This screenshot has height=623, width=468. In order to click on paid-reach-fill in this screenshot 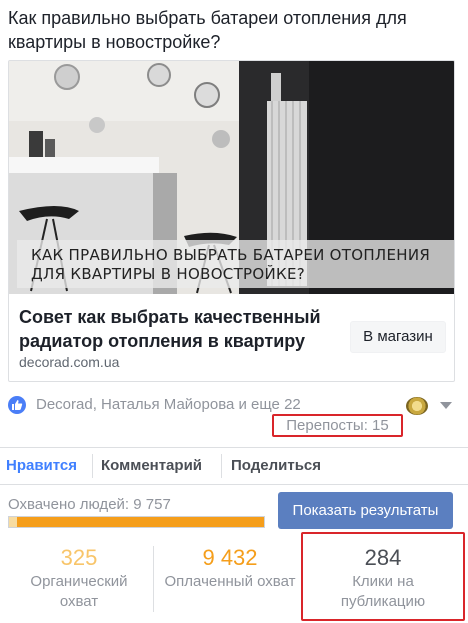, I will do `click(140, 522)`.